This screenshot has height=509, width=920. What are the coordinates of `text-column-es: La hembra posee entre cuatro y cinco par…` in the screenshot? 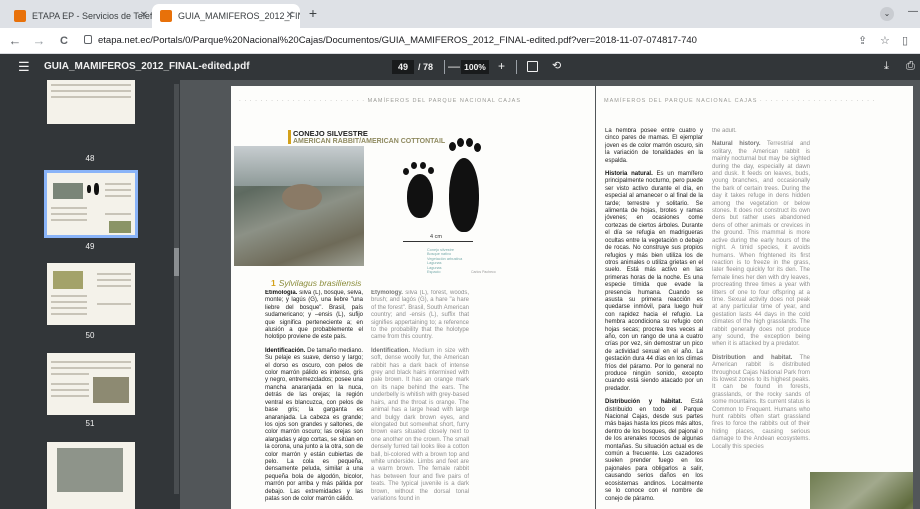 It's located at (654, 318).